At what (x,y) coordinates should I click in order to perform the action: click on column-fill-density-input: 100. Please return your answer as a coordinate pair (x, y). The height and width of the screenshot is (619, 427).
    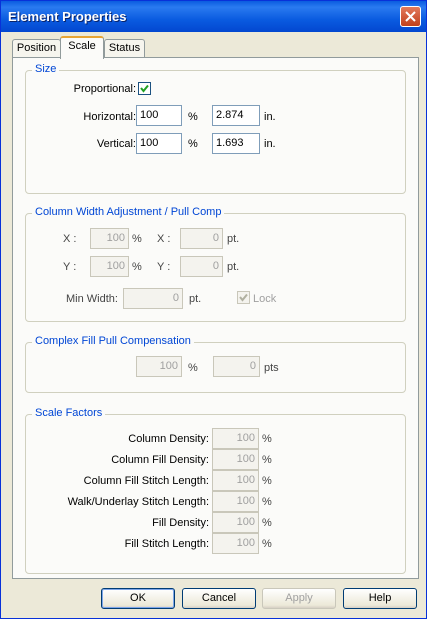
    Looking at the image, I should click on (235, 459).